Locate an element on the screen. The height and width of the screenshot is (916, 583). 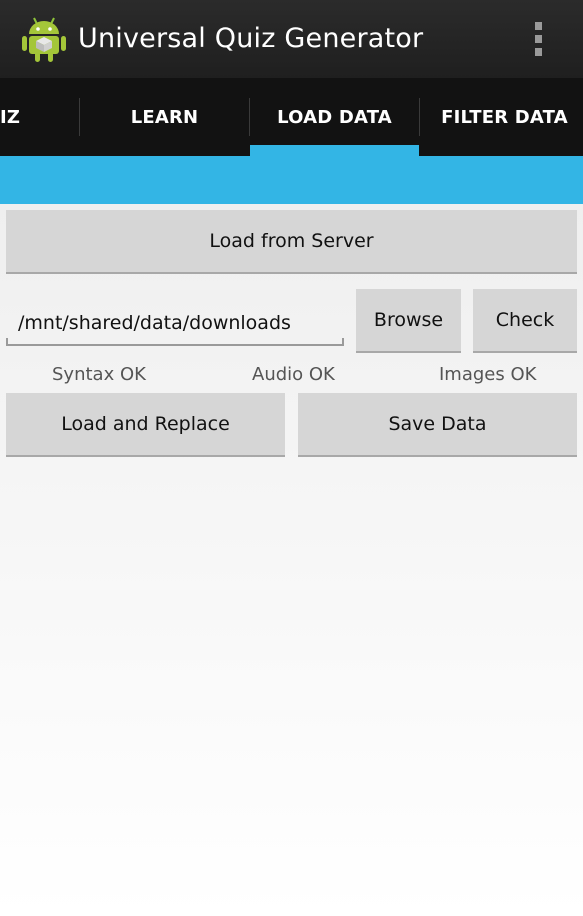
tab-quiz: IZ is located at coordinates (25, 117).